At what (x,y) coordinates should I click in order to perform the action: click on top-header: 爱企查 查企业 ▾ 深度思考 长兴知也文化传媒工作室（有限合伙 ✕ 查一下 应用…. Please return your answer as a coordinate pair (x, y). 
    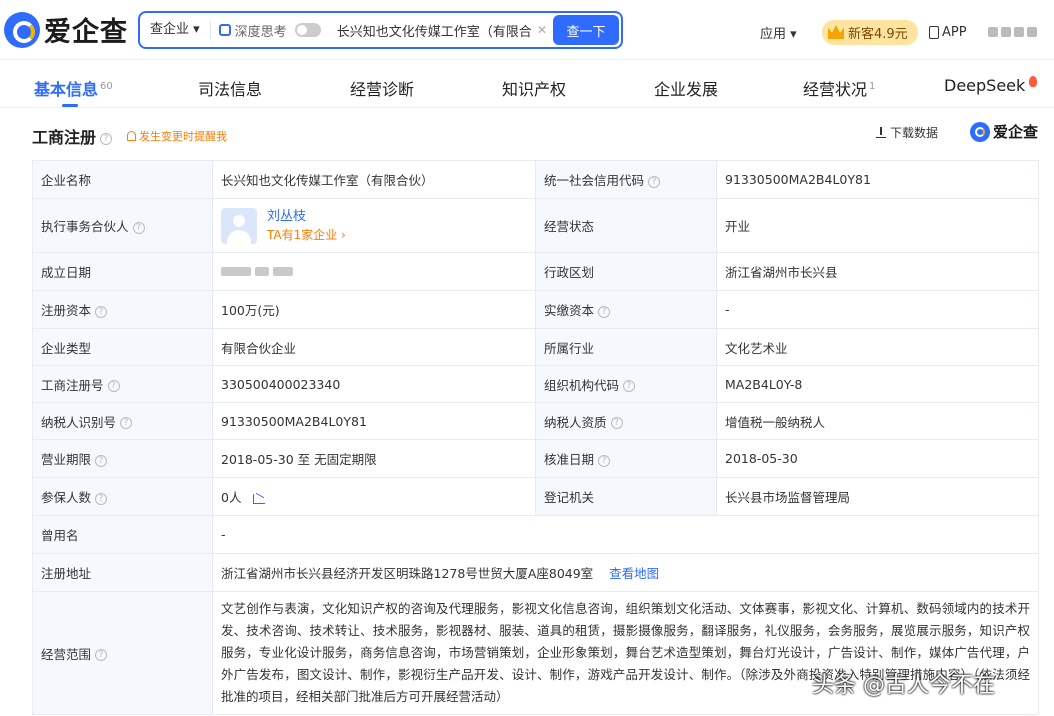
    Looking at the image, I should click on (527, 30).